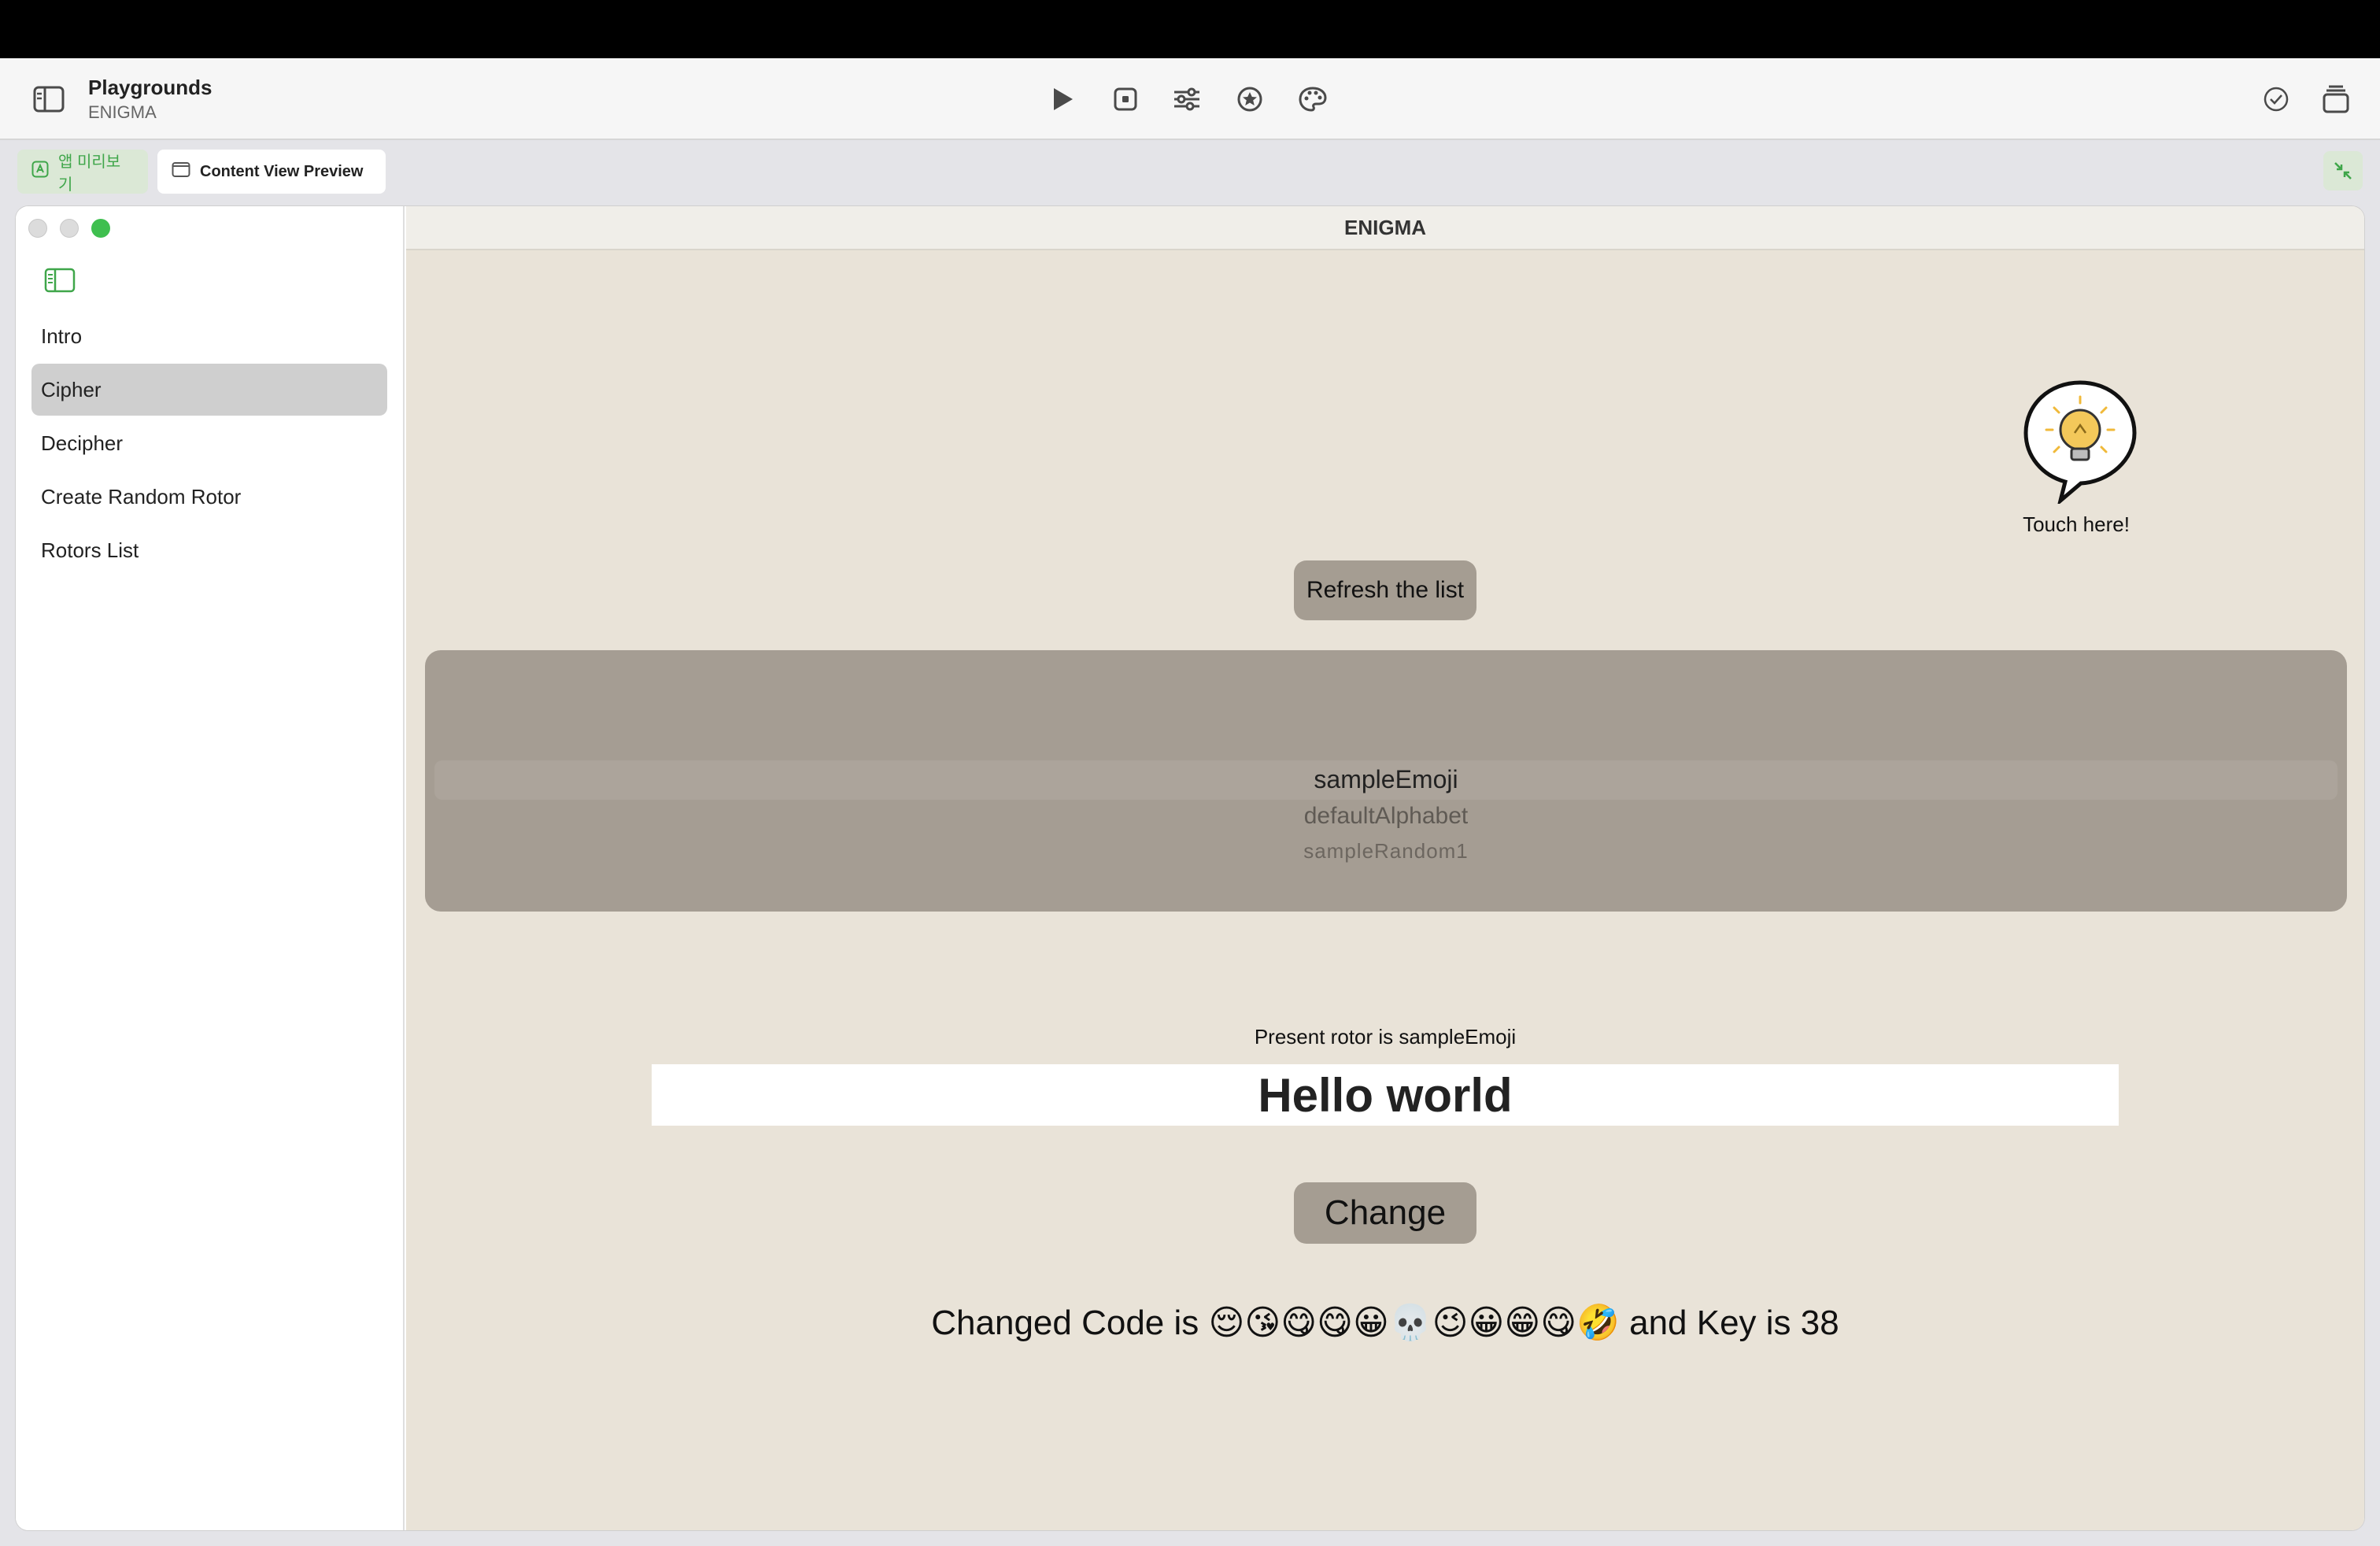 This screenshot has width=2380, height=1546. I want to click on sidebar-item-label: Create Random Rotor, so click(141, 497).